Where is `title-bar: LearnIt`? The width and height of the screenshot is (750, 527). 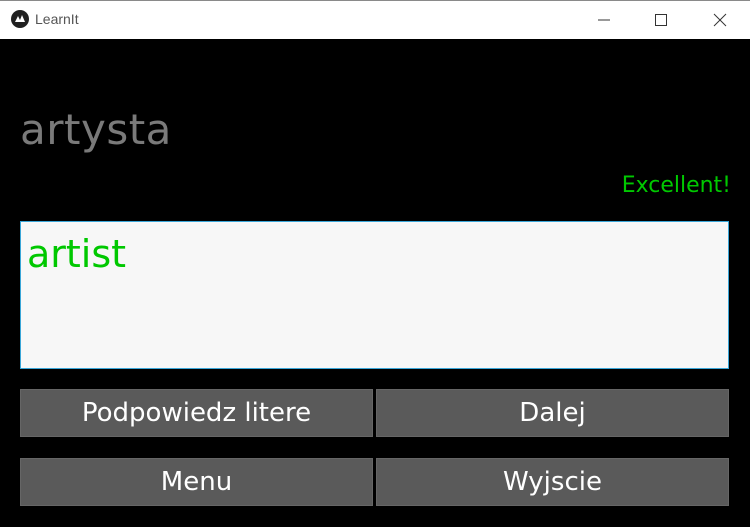
title-bar: LearnIt is located at coordinates (375, 19).